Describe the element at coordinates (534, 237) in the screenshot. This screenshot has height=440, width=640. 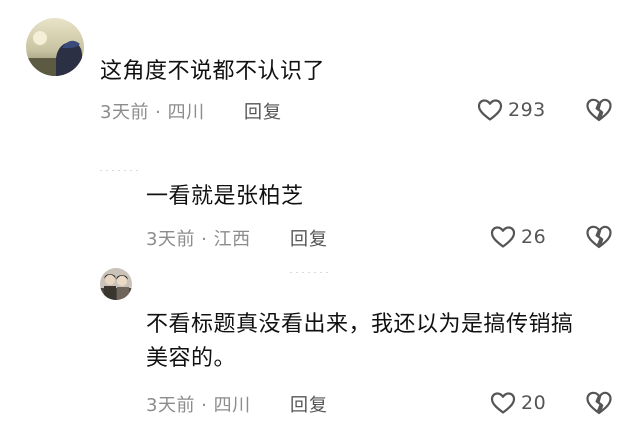
I see `like-count: 26` at that location.